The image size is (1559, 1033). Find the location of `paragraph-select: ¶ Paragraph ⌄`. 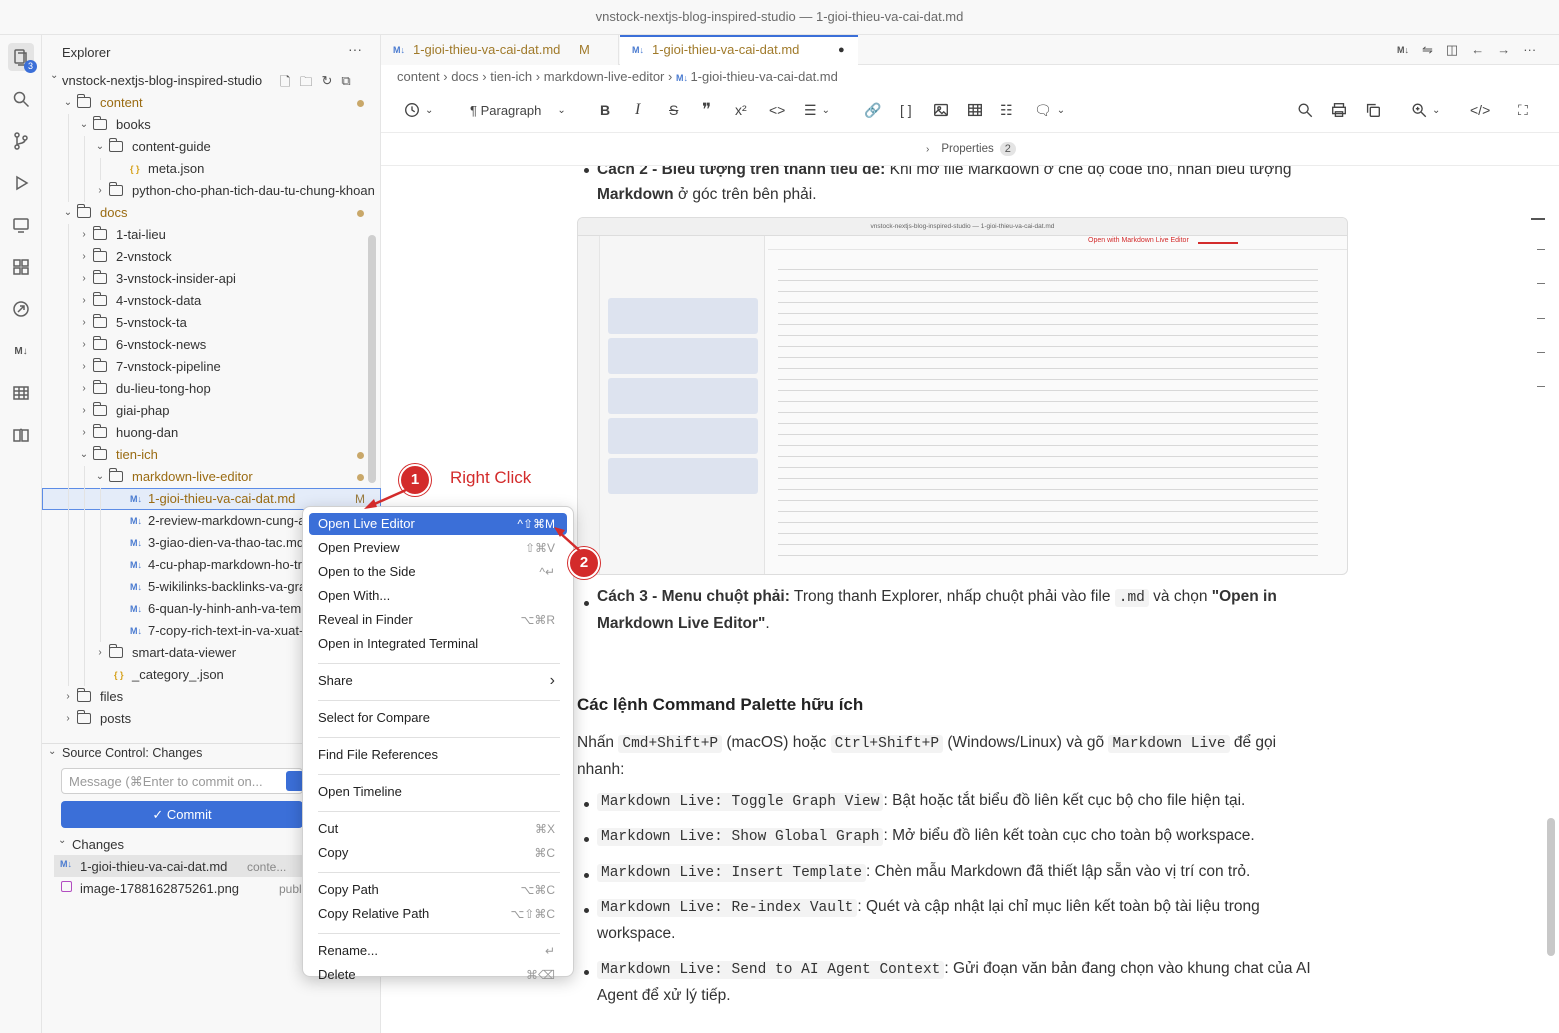

paragraph-select: ¶ Paragraph ⌄ is located at coordinates (518, 110).